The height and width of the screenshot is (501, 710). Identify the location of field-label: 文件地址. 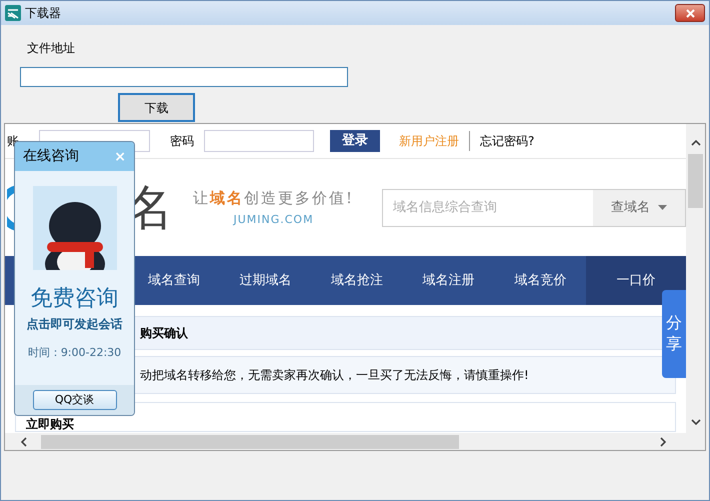
(51, 48).